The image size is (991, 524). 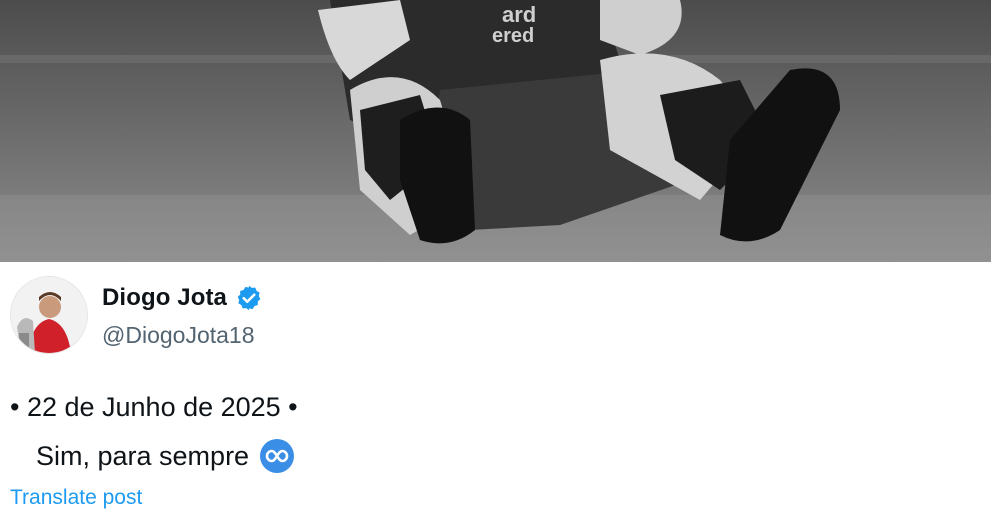 I want to click on post-text-message: Sim, para sempre, so click(x=143, y=455).